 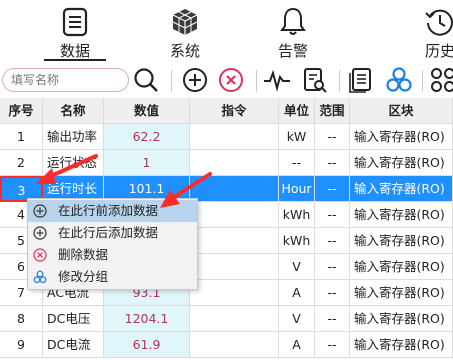 I want to click on menu-item-insert-after: 在此行后添加数据, so click(x=112, y=233).